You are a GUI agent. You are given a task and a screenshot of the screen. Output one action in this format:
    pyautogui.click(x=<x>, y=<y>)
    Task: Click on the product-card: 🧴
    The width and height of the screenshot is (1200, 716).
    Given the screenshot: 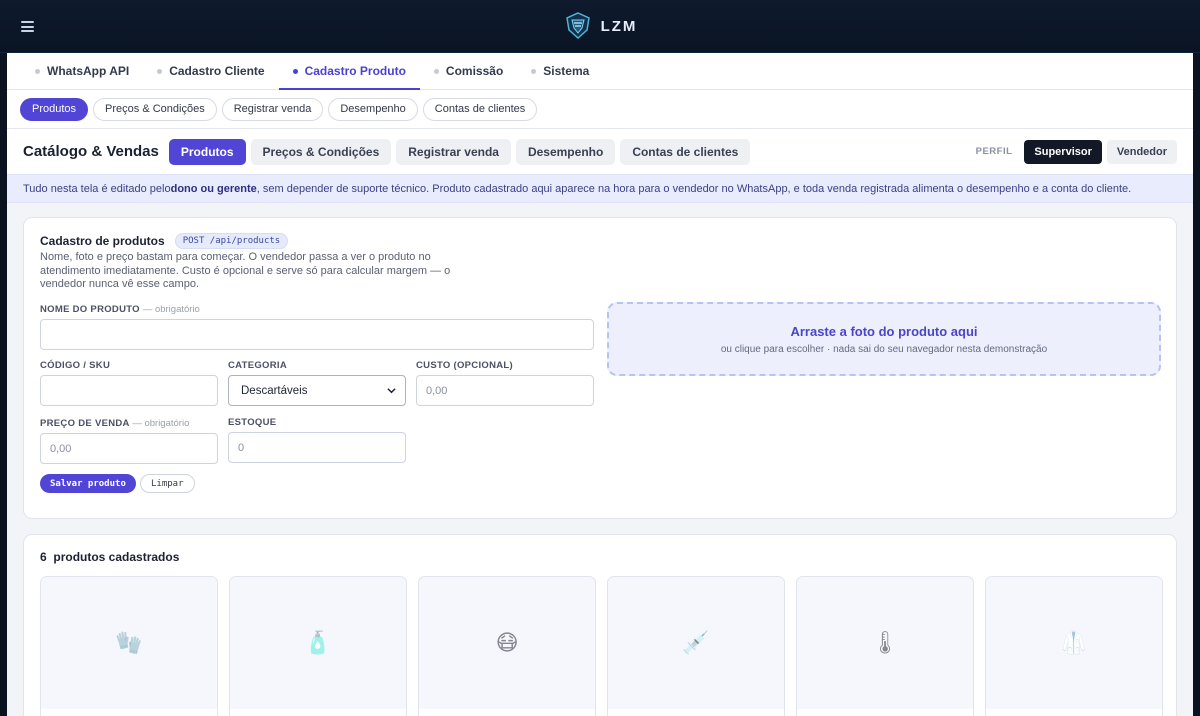 What is the action you would take?
    pyautogui.click(x=318, y=646)
    